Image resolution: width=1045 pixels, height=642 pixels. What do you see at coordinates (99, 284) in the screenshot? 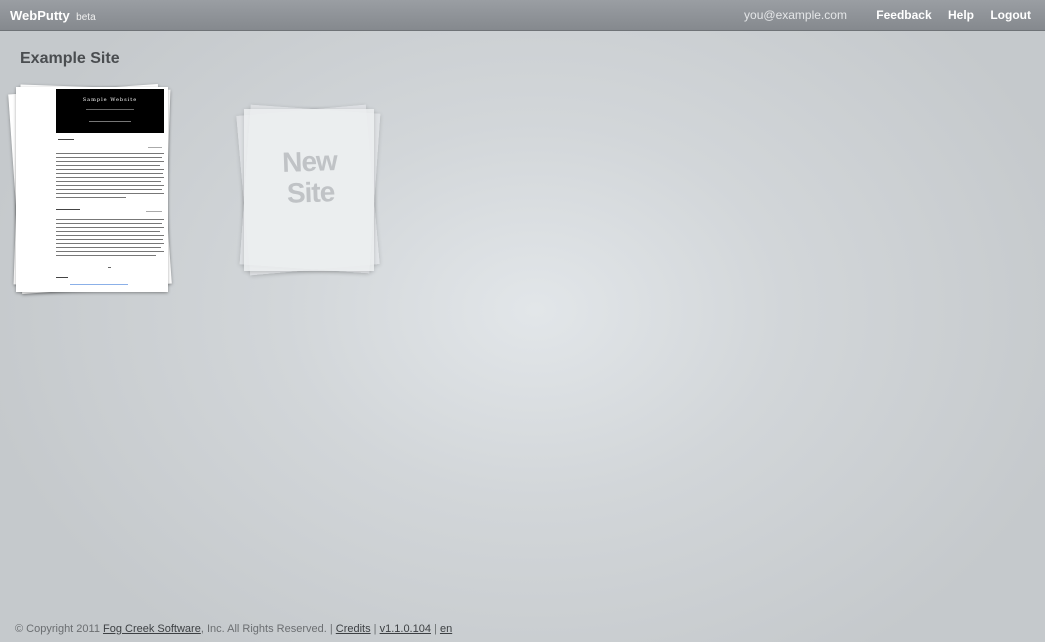
I see `thumbnail-link` at bounding box center [99, 284].